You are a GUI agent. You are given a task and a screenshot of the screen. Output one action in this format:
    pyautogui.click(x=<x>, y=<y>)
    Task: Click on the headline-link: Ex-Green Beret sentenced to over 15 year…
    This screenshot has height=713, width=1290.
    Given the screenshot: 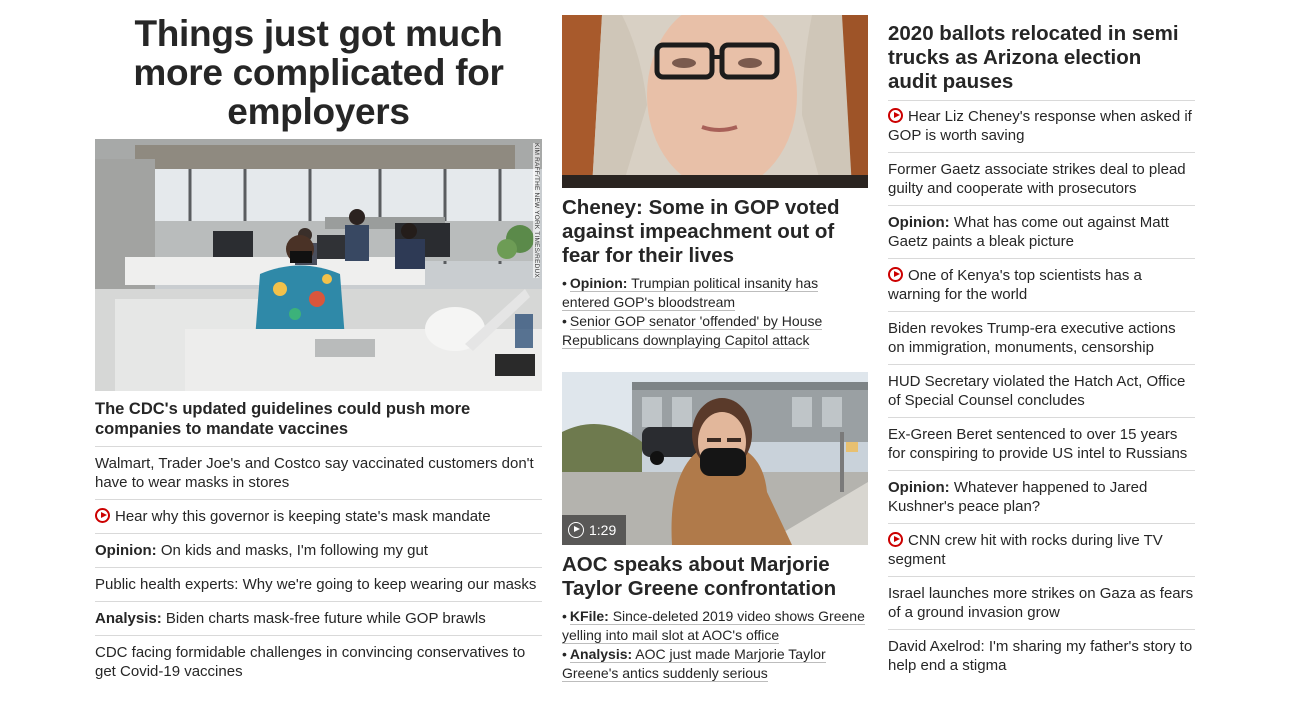 What is the action you would take?
    pyautogui.click(x=1037, y=444)
    